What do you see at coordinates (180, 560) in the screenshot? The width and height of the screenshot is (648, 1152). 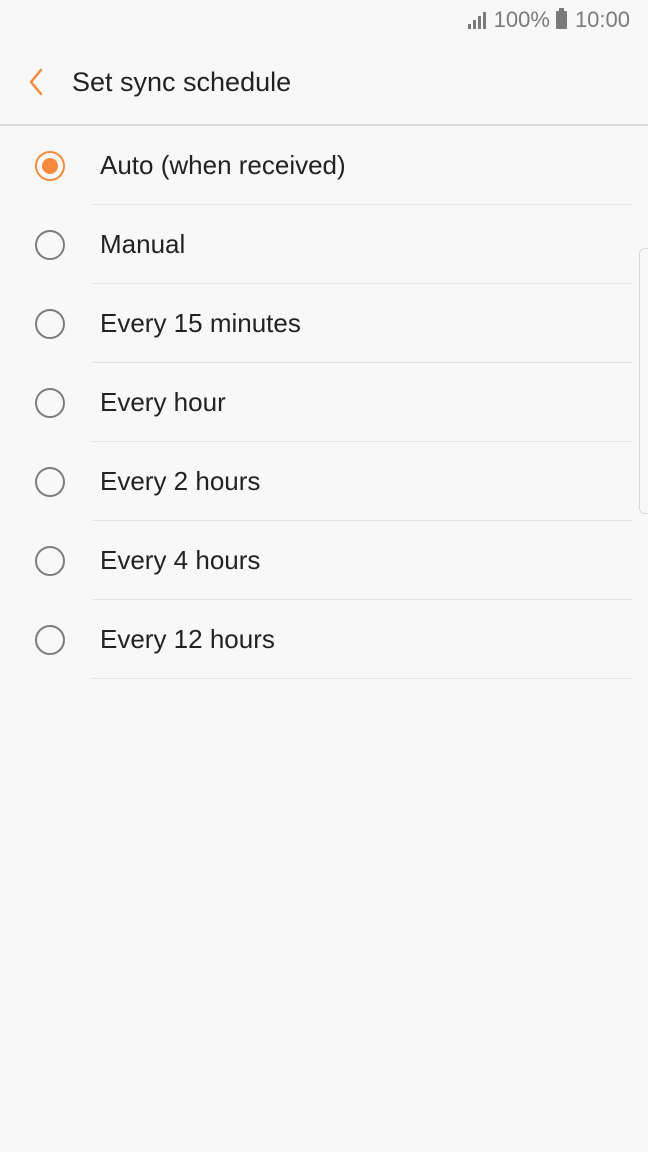 I see `option-label: Every 4 hours` at bounding box center [180, 560].